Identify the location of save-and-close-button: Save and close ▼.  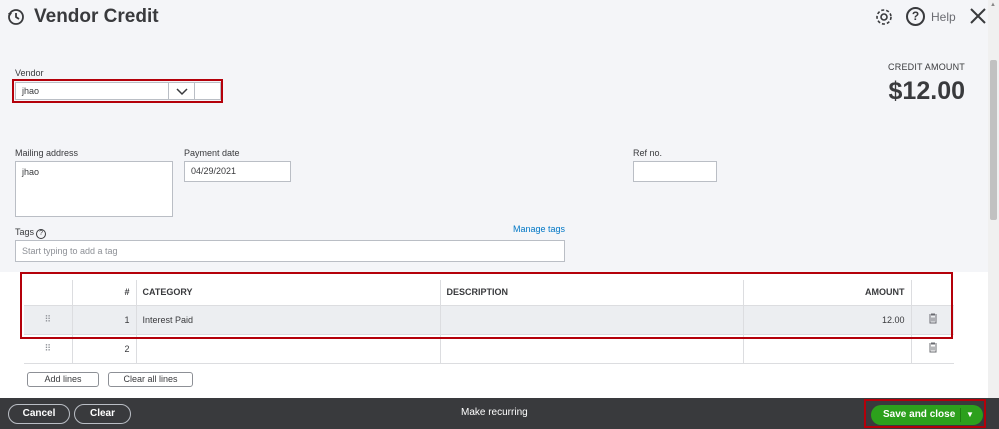
(927, 415).